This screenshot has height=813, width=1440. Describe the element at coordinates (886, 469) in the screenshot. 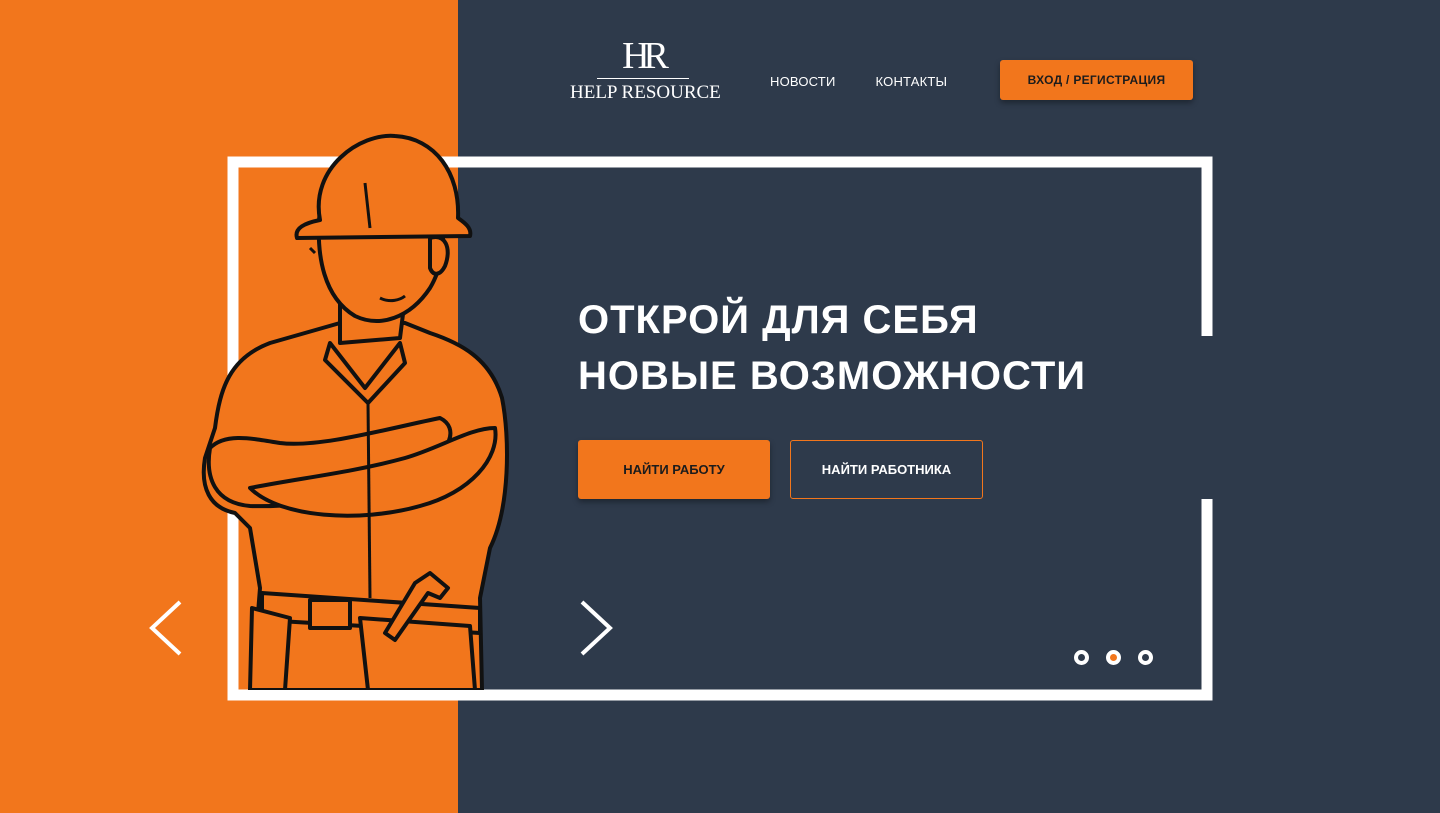

I see `find-worker-button: НАЙТИ РАБОТНИКА` at that location.